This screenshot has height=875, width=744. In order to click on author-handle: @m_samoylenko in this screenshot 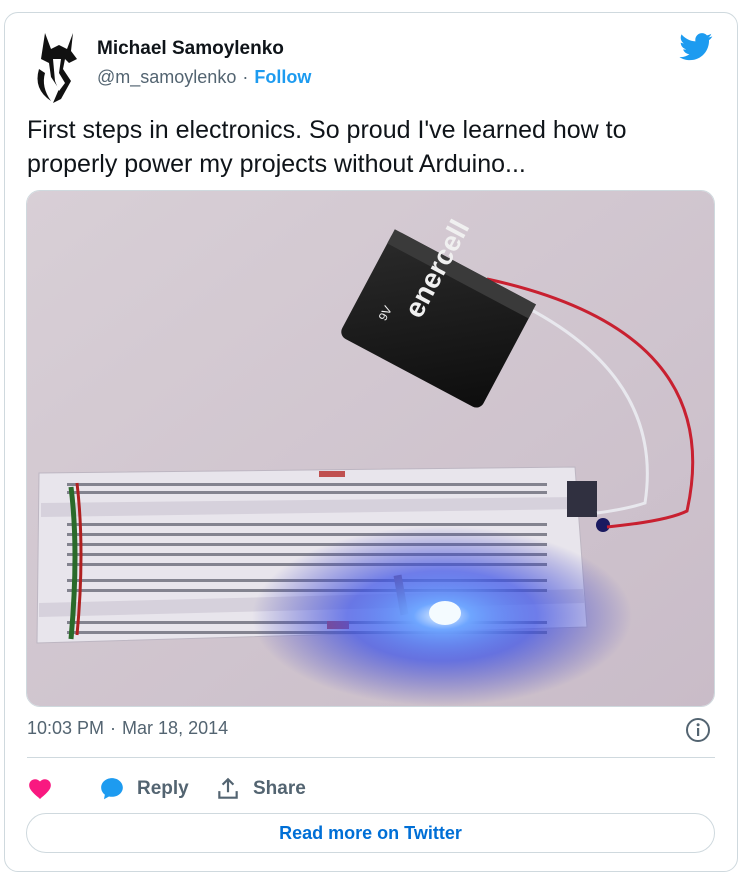, I will do `click(166, 77)`.